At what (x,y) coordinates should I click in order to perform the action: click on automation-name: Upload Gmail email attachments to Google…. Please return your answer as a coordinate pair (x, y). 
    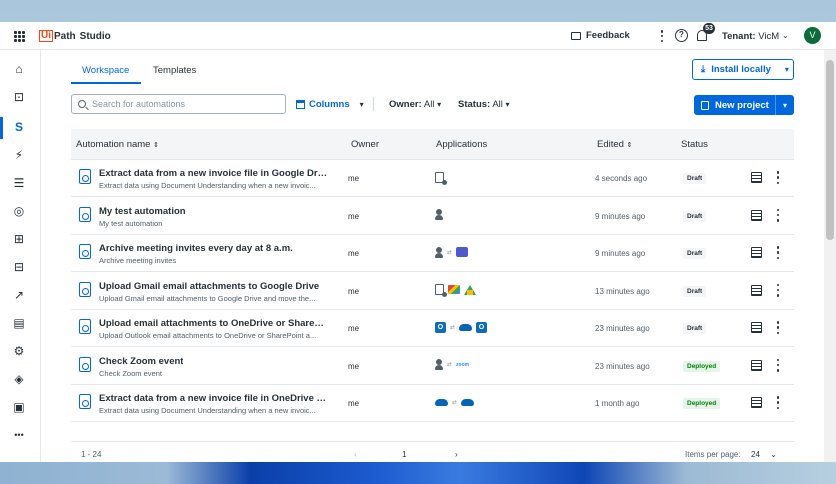
    Looking at the image, I should click on (209, 286).